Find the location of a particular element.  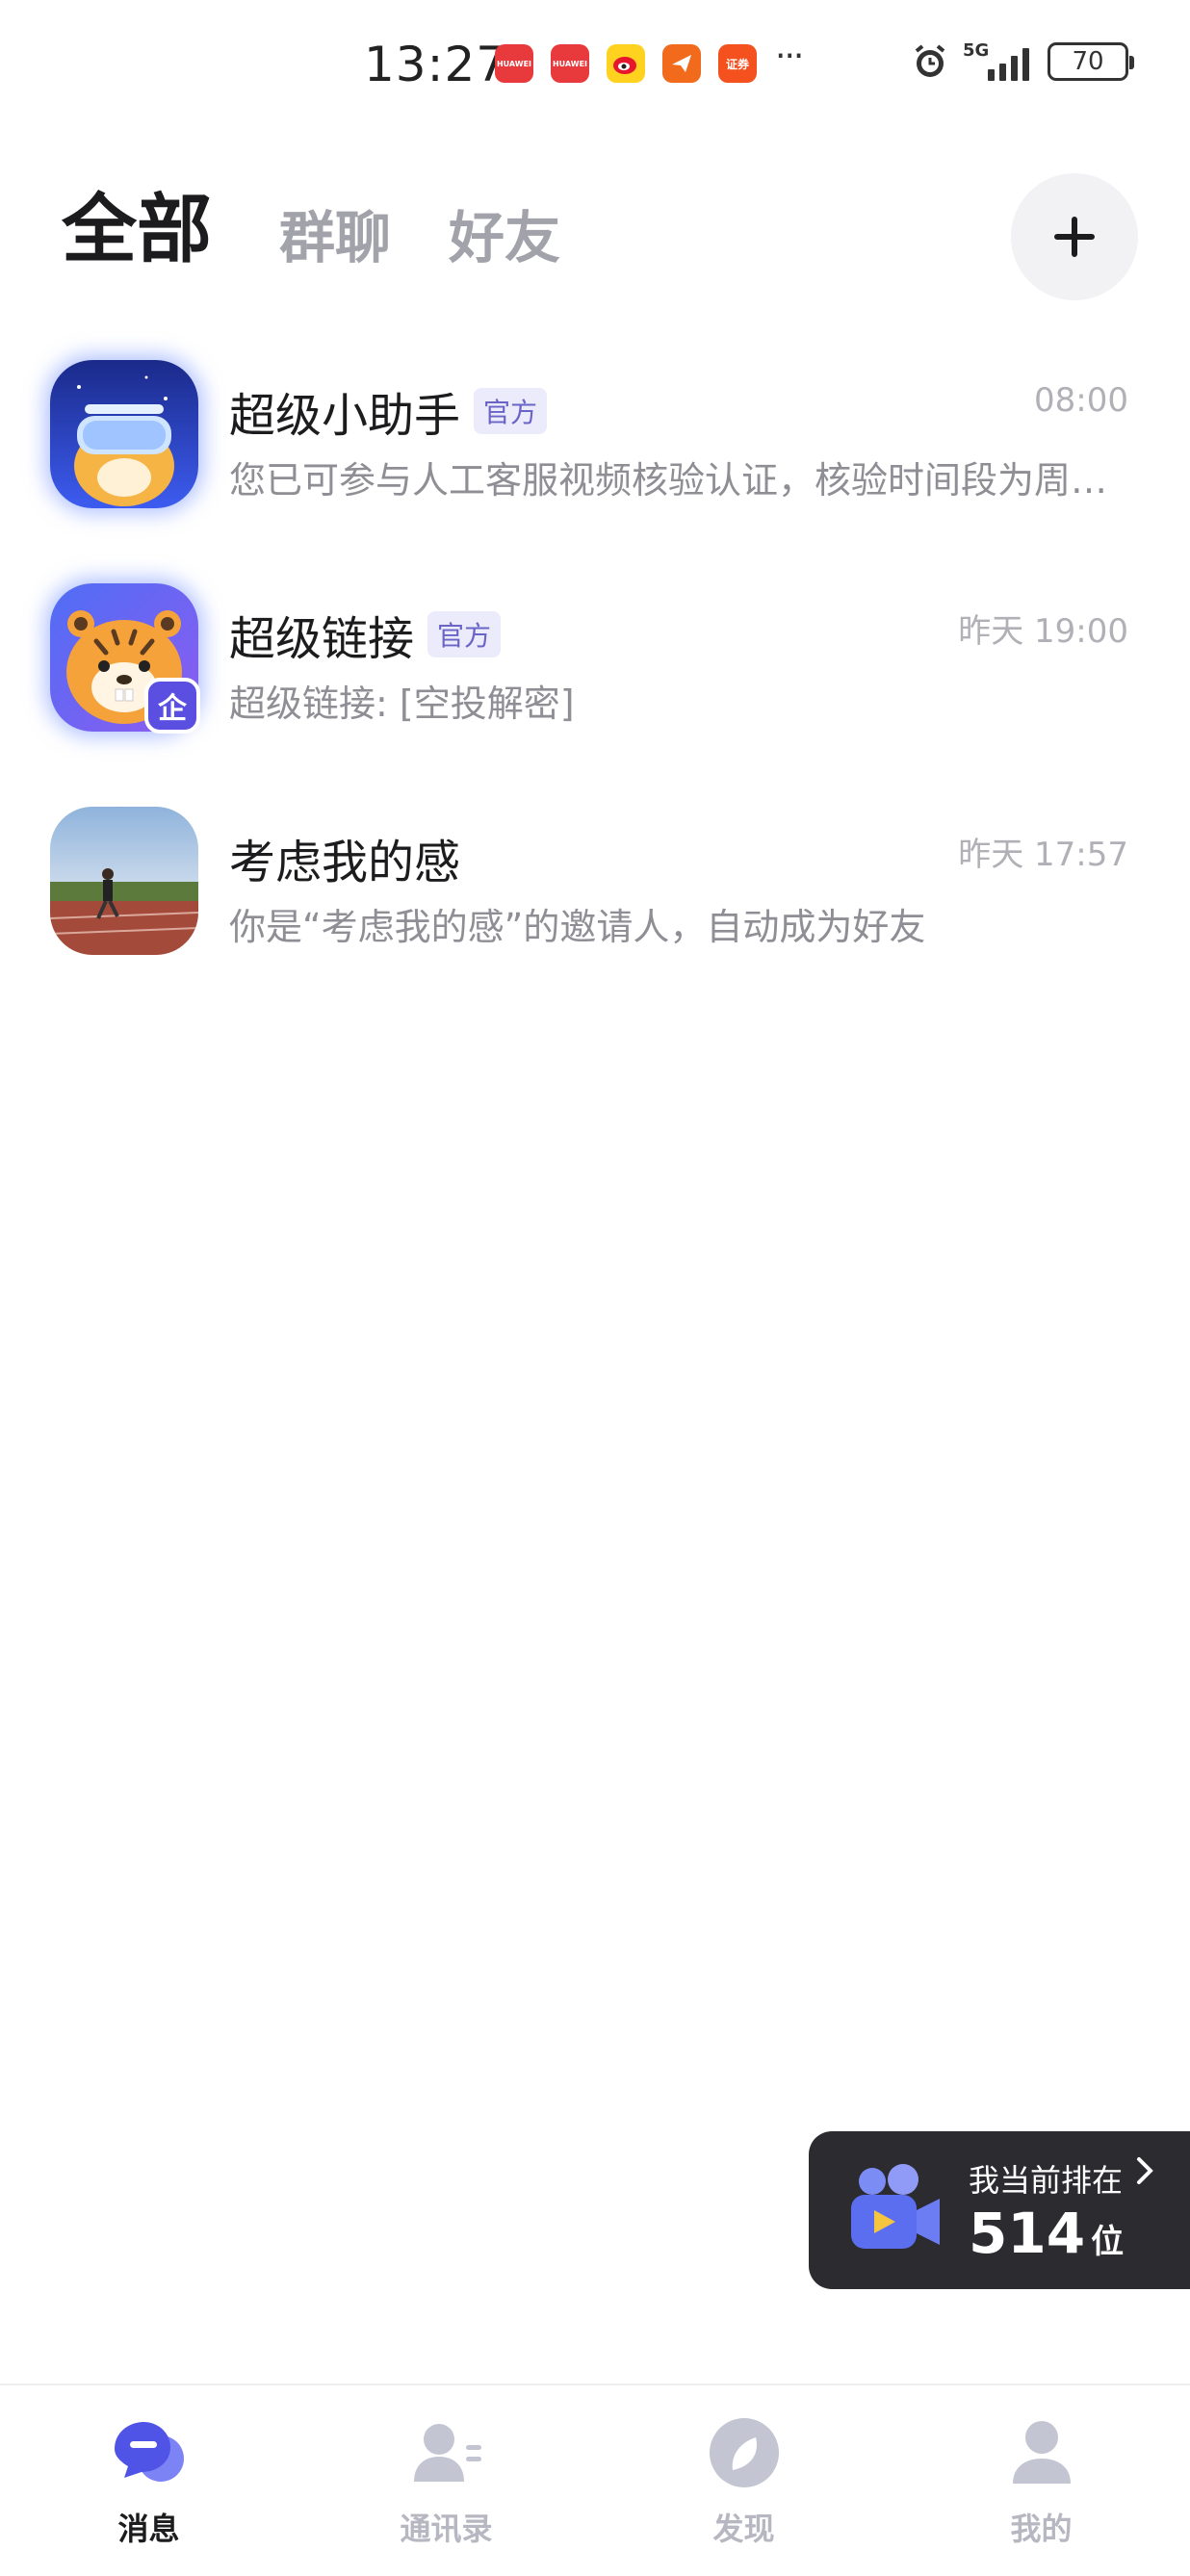

nav-profile: 我的 is located at coordinates (1041, 2480).